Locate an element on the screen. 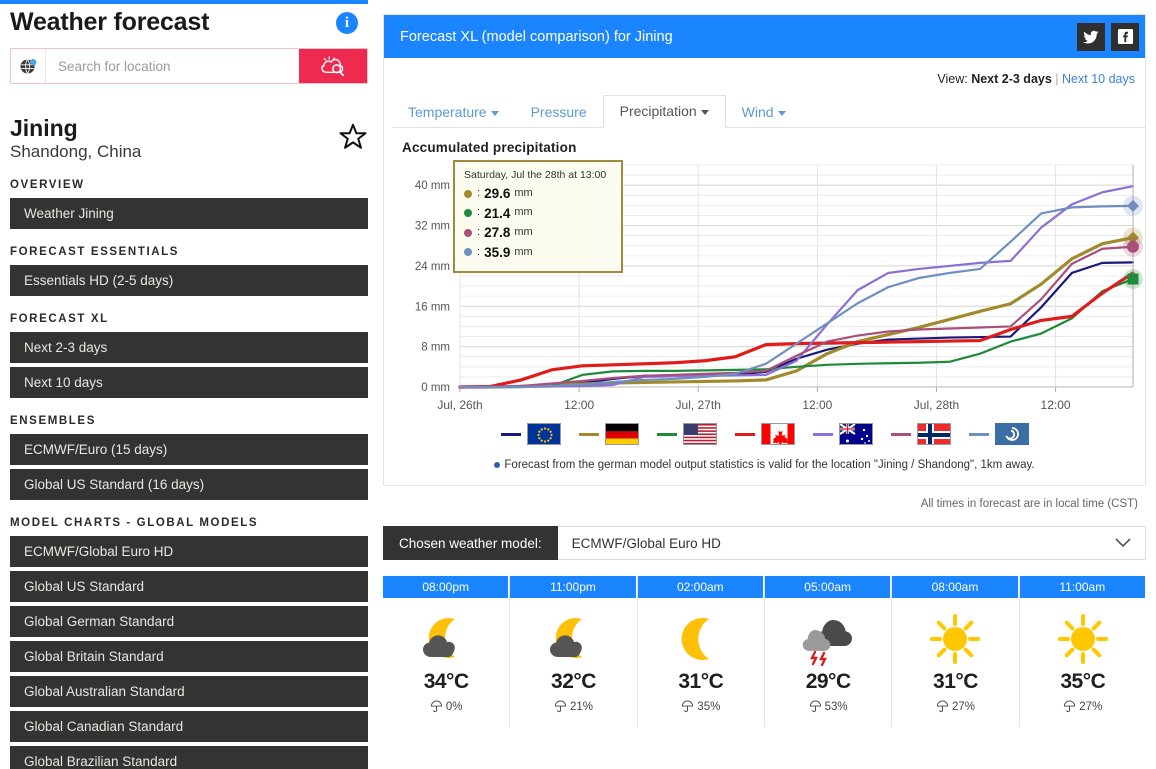 Image resolution: width=1156 pixels, height=769 pixels. tooltip-value: 27.8 is located at coordinates (497, 233).